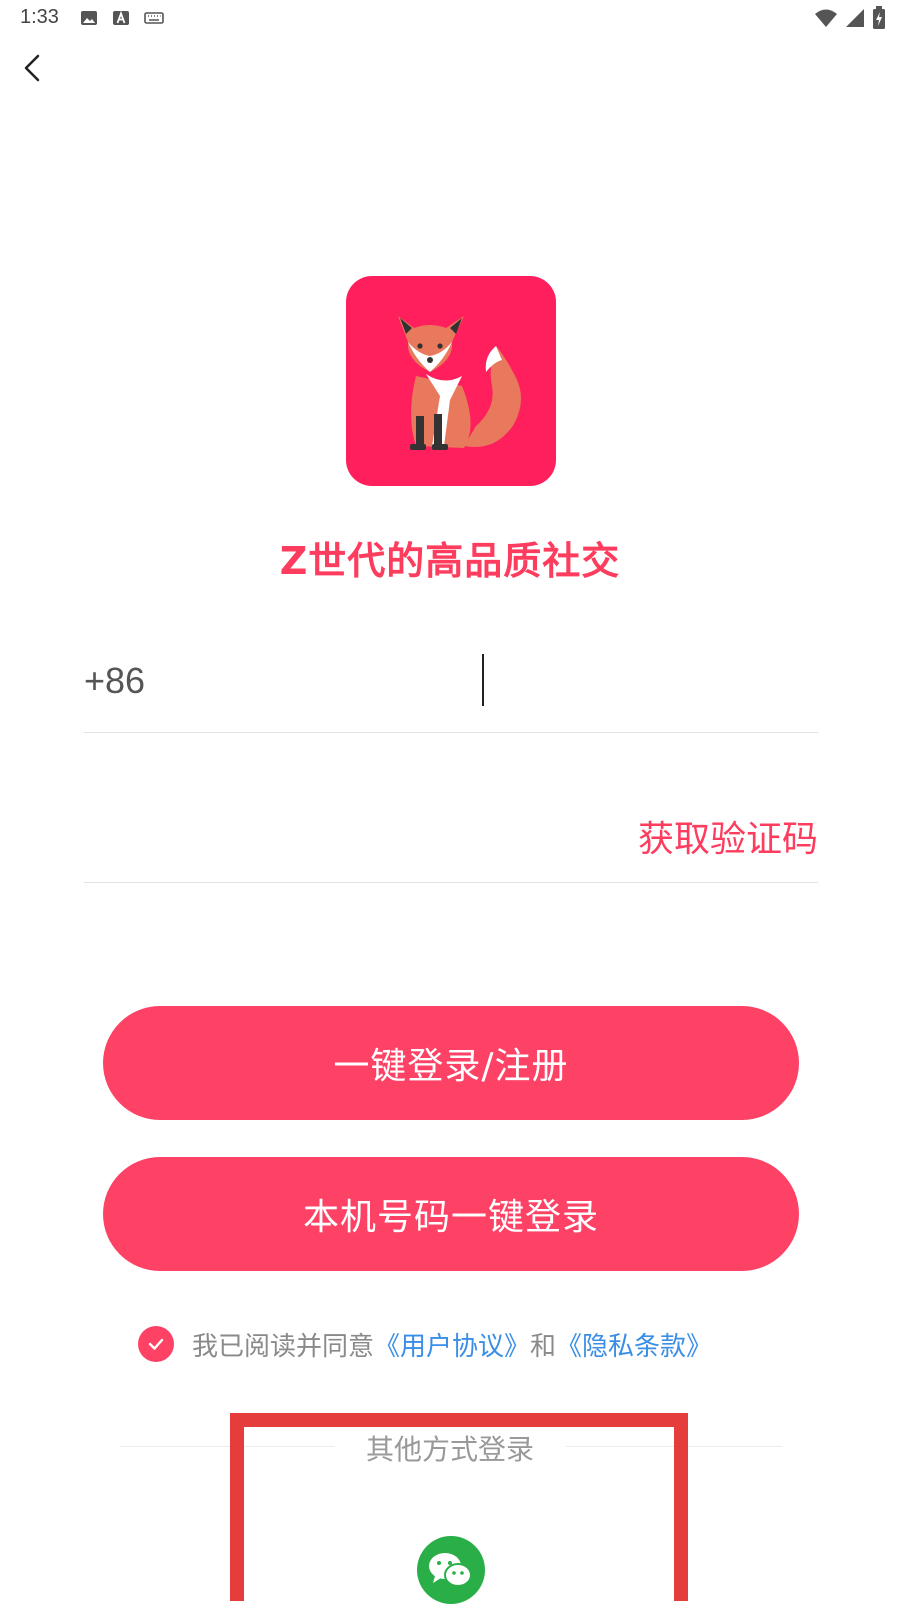 The width and height of the screenshot is (900, 1604). What do you see at coordinates (543, 1346) in the screenshot?
I see `agreement-conjunction: 和` at bounding box center [543, 1346].